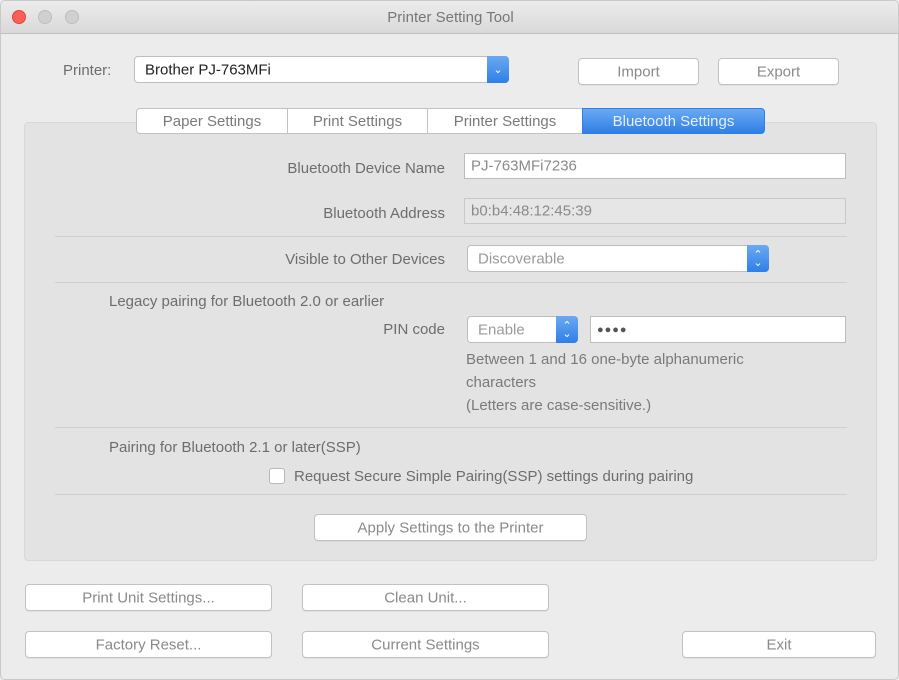  I want to click on pin-mode-value: Enable, so click(501, 329).